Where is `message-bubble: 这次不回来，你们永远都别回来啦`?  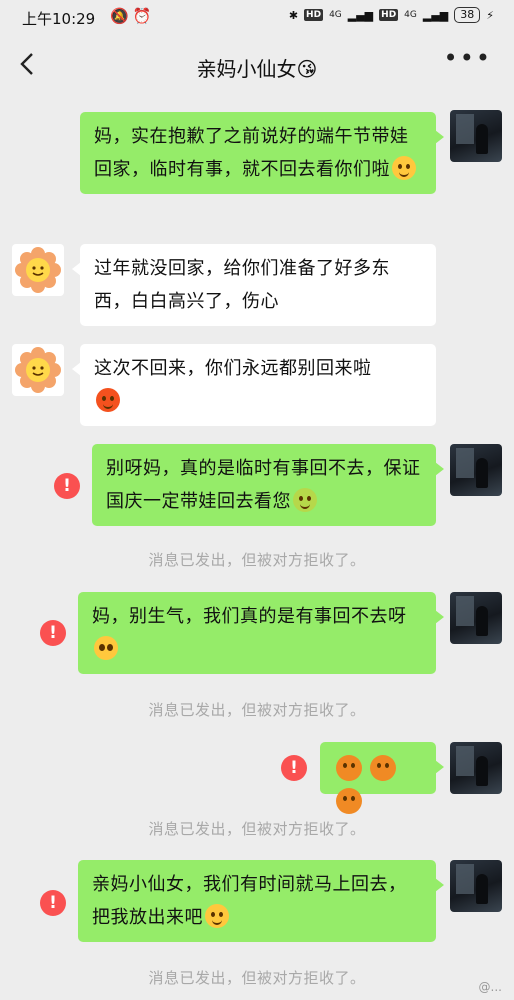
message-bubble: 这次不回来，你们永远都别回来啦 is located at coordinates (254, 385).